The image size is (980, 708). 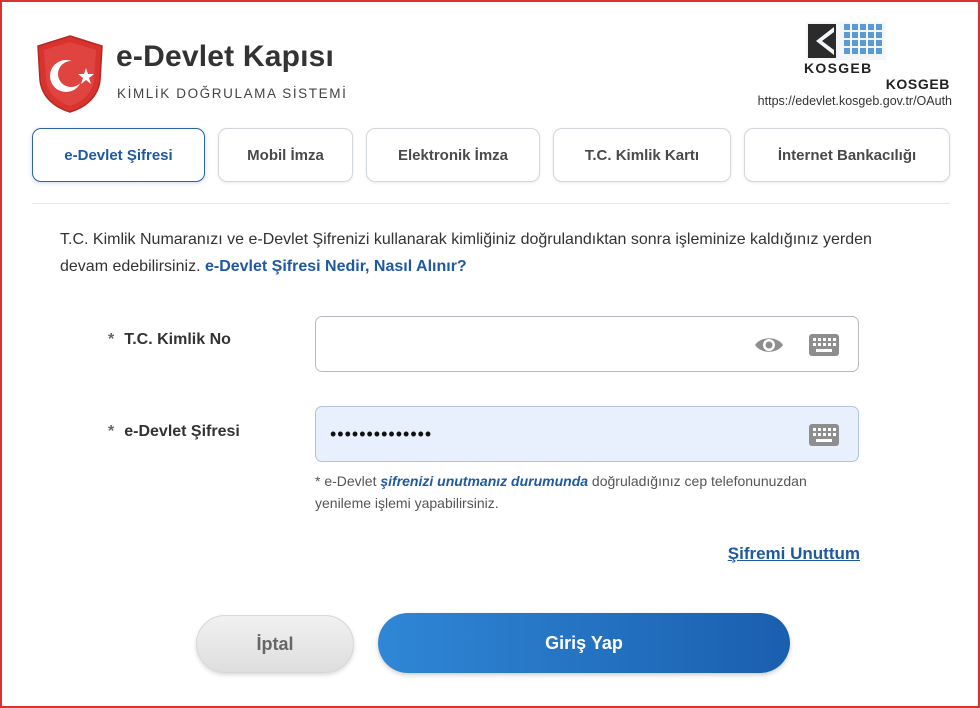 What do you see at coordinates (917, 84) in the screenshot?
I see `client-name: KOSGEB` at bounding box center [917, 84].